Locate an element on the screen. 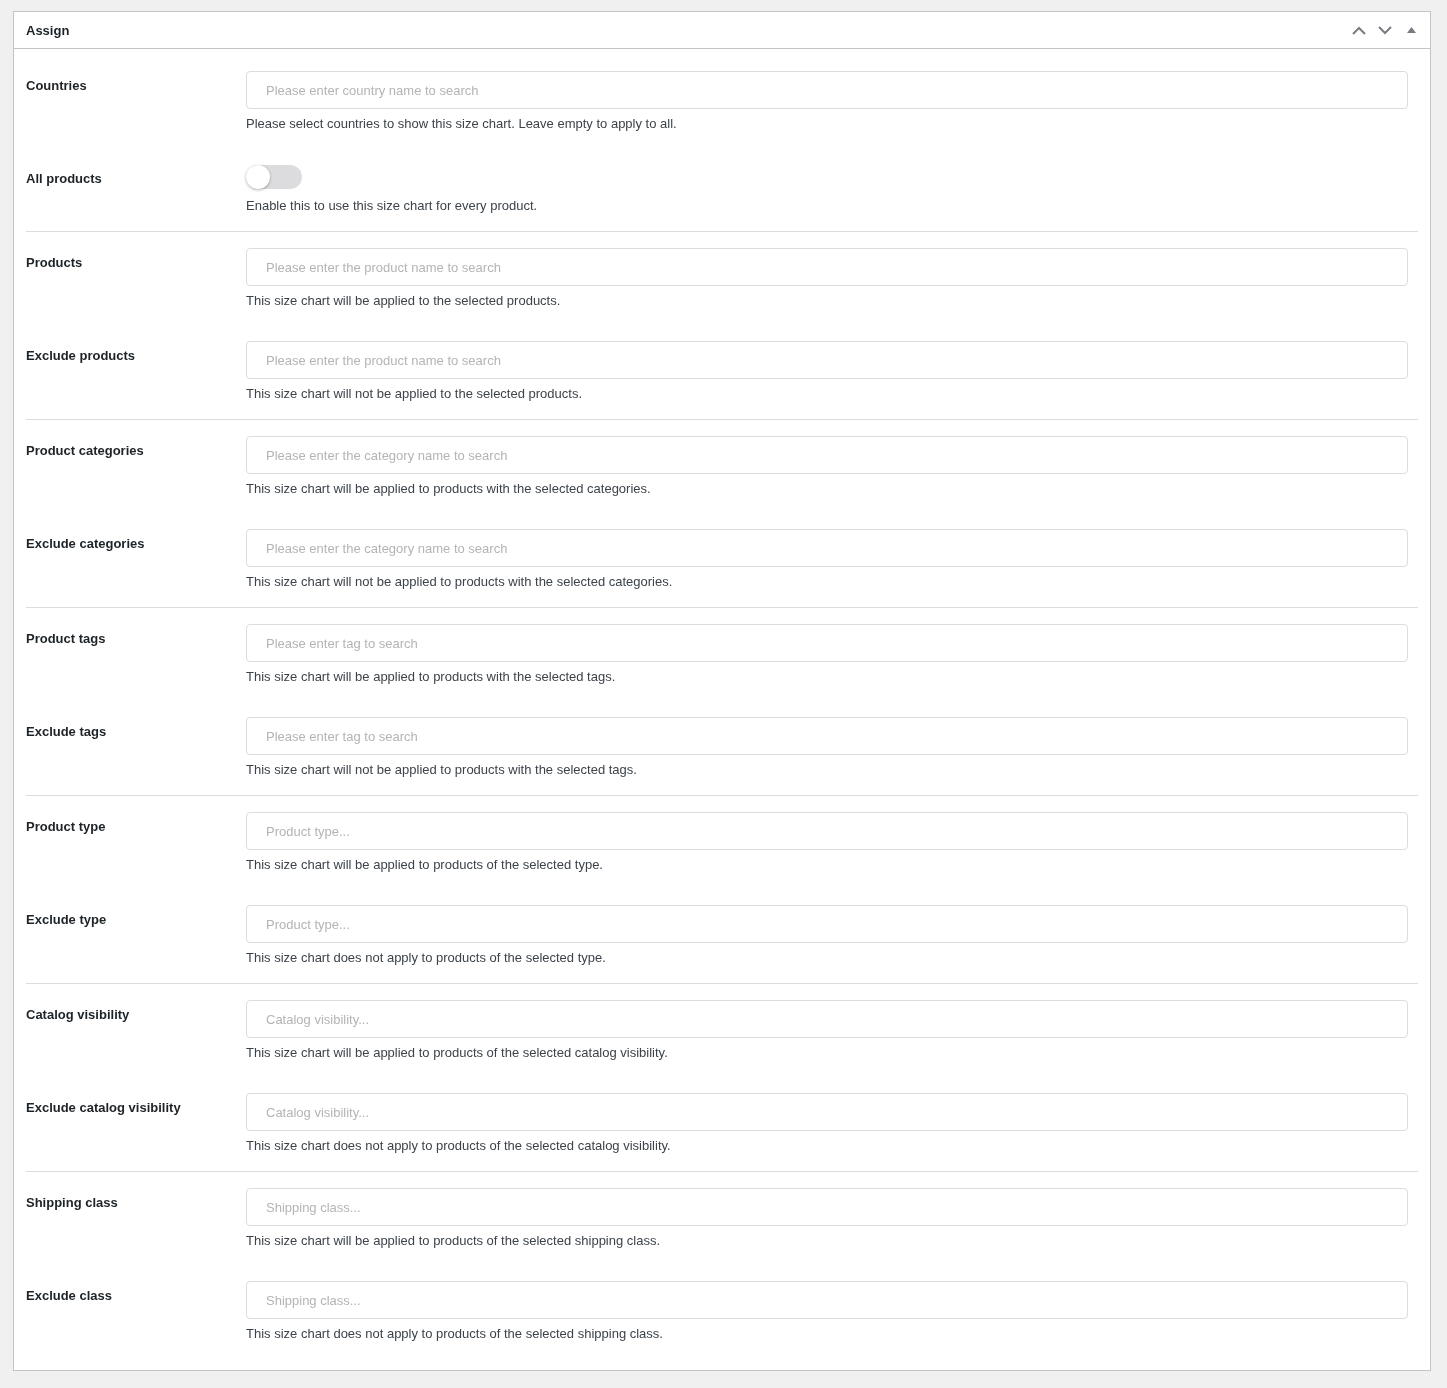 This screenshot has height=1388, width=1447. field-label: Exclude categories is located at coordinates (86, 543).